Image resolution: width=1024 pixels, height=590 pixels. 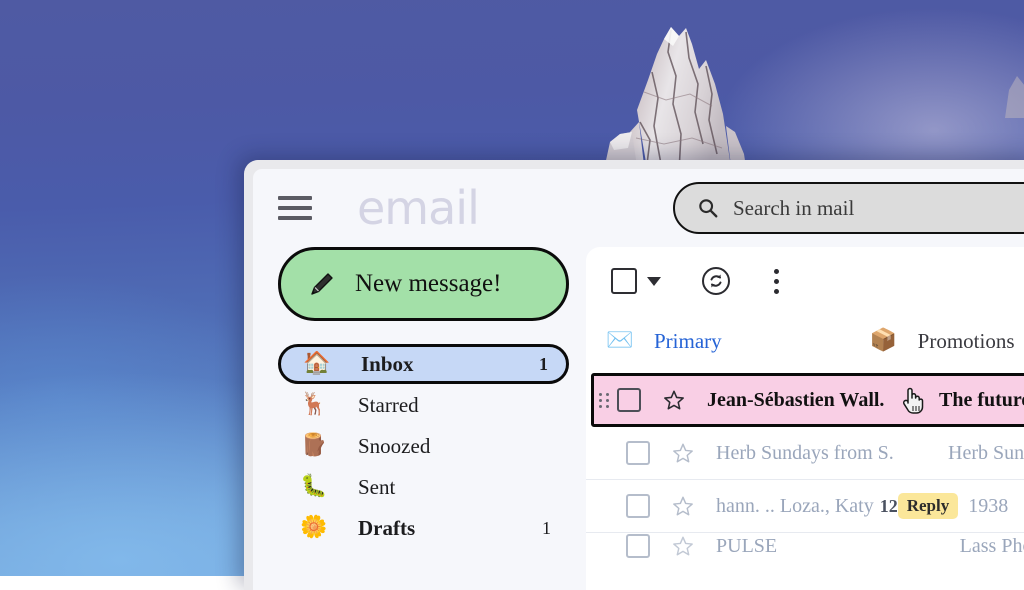 I want to click on search-input: Search in mail, so click(x=848, y=208).